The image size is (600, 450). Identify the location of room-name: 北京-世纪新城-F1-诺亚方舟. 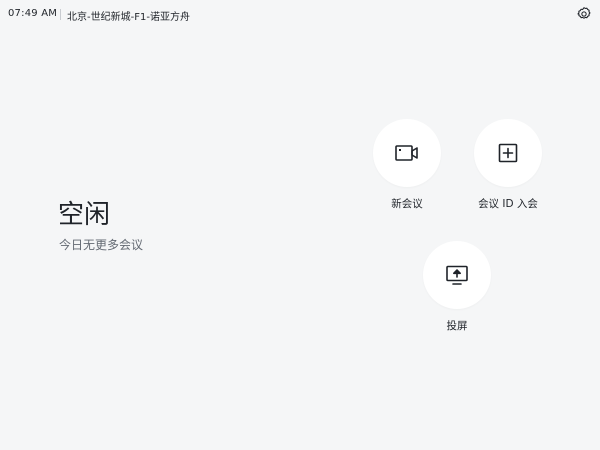
(128, 17).